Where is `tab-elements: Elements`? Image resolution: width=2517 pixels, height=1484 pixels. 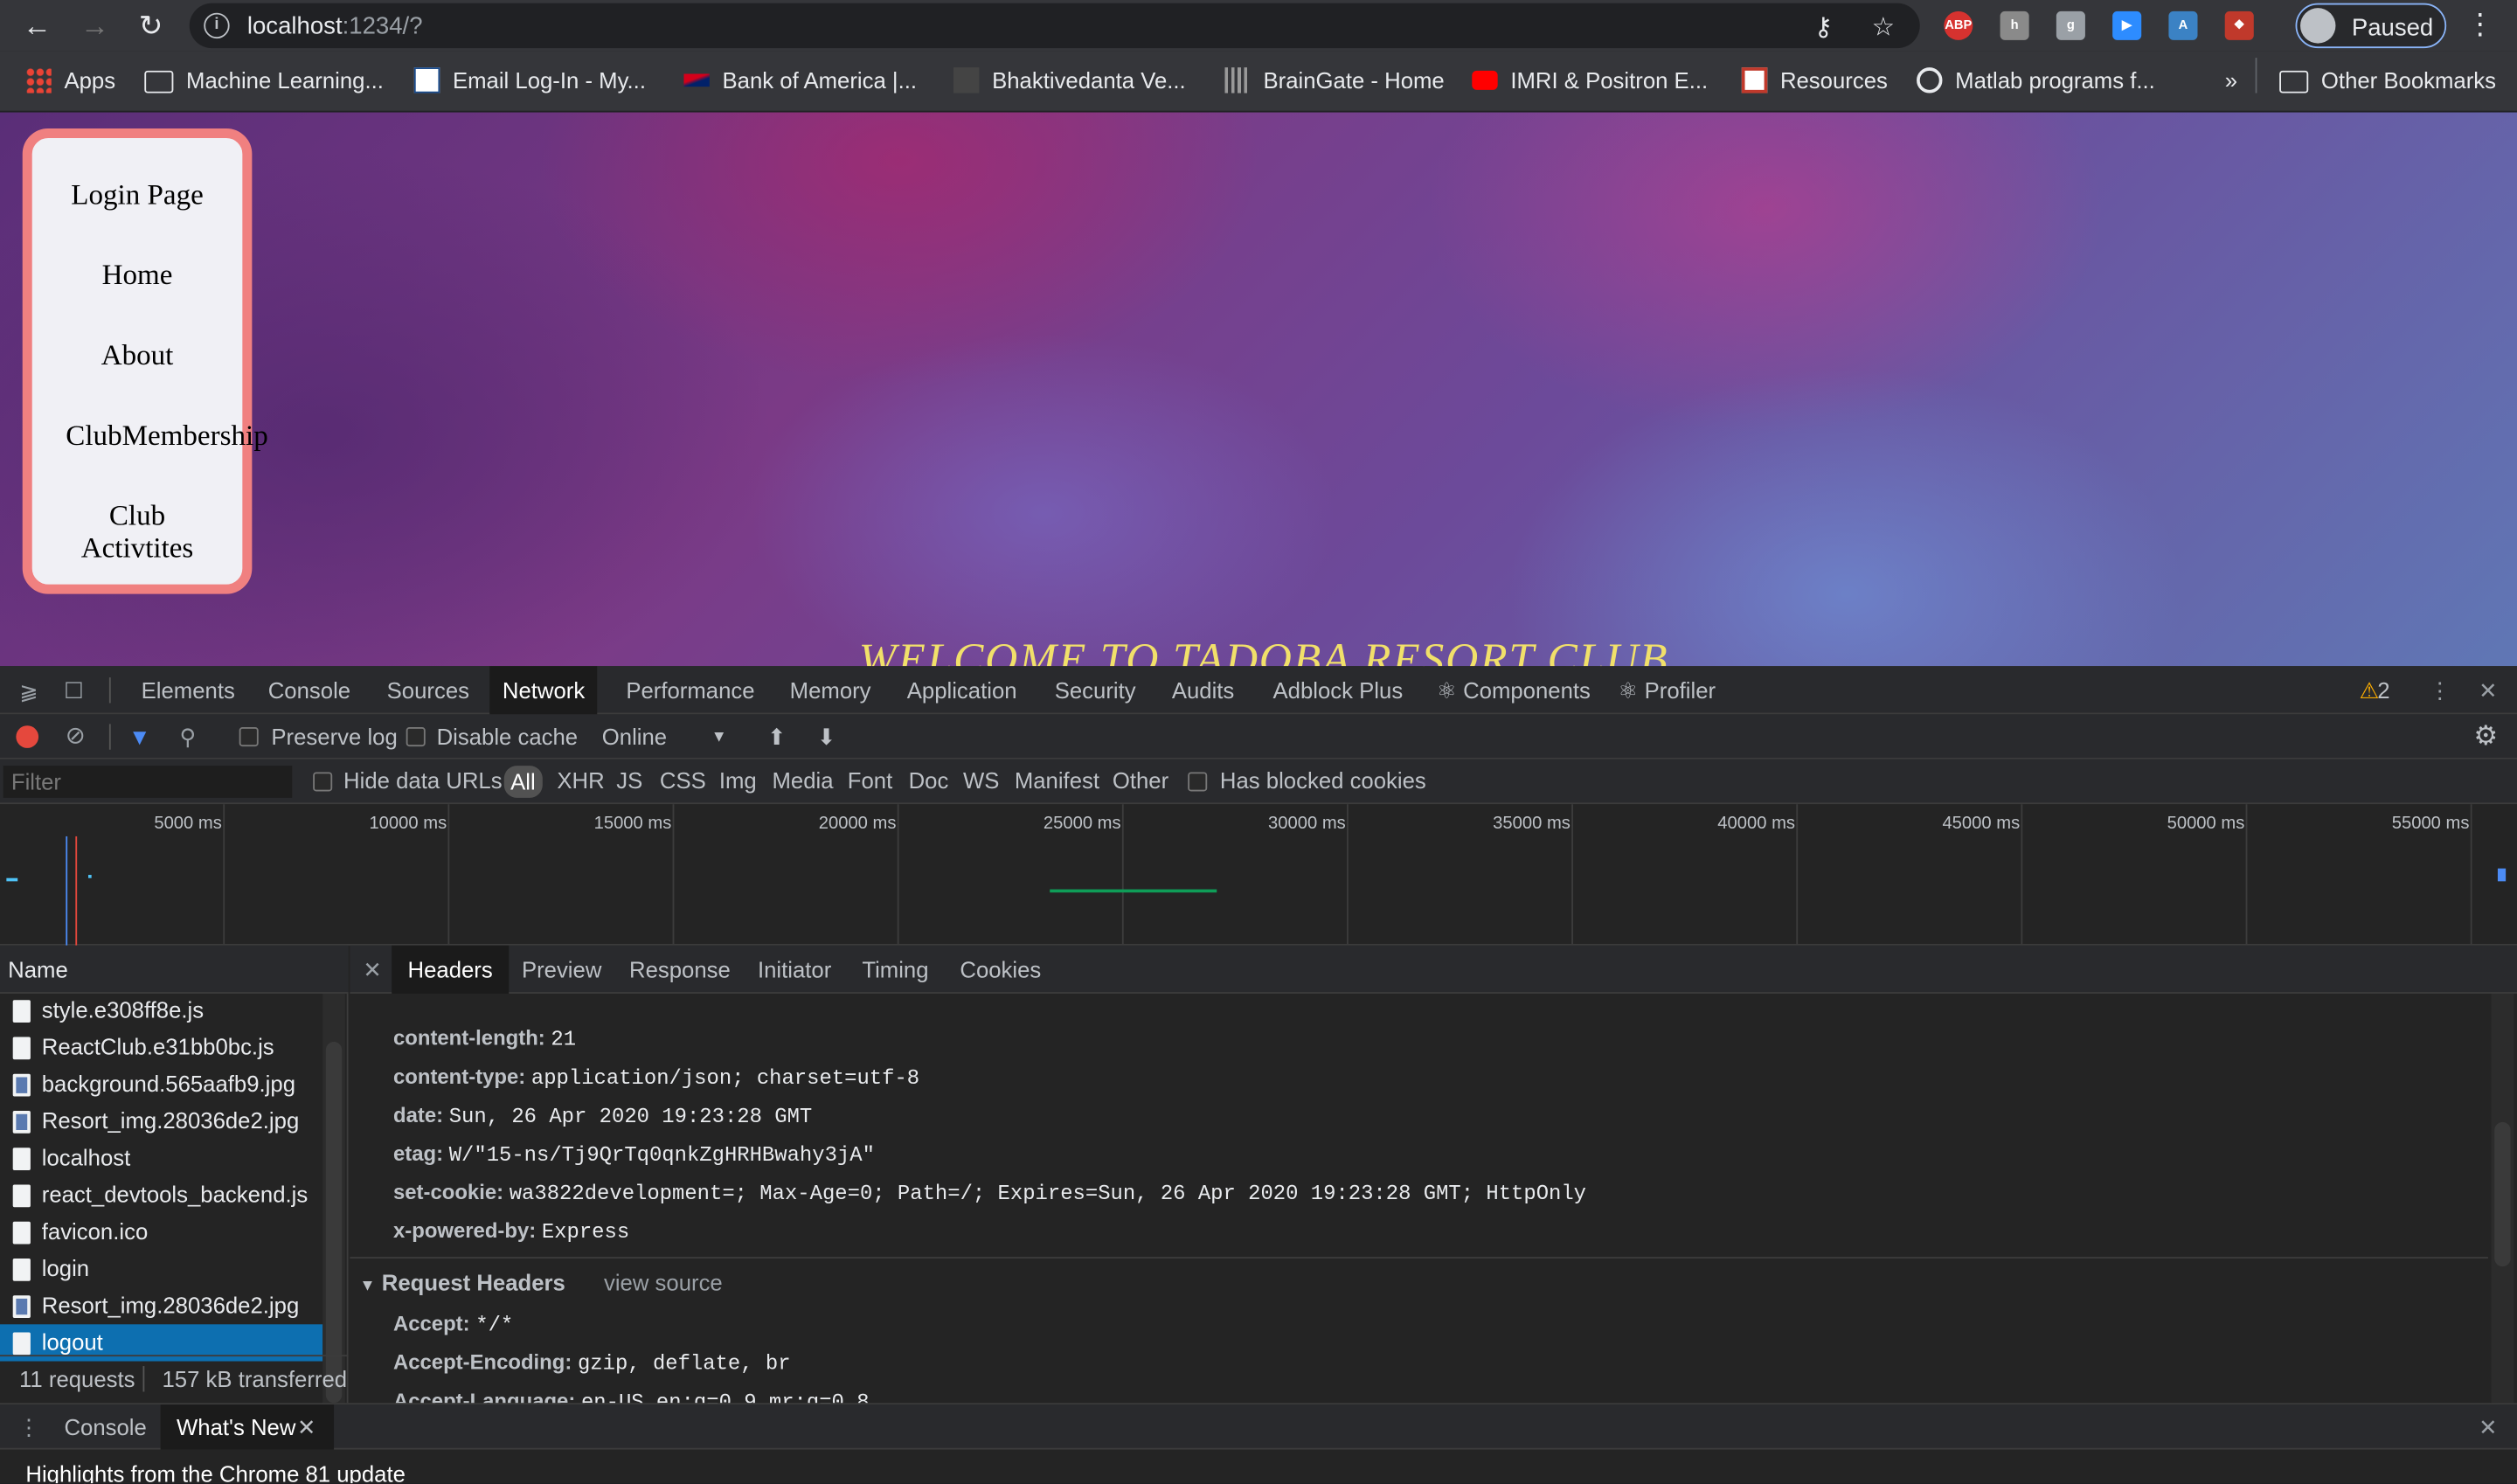
tab-elements: Elements is located at coordinates (188, 690).